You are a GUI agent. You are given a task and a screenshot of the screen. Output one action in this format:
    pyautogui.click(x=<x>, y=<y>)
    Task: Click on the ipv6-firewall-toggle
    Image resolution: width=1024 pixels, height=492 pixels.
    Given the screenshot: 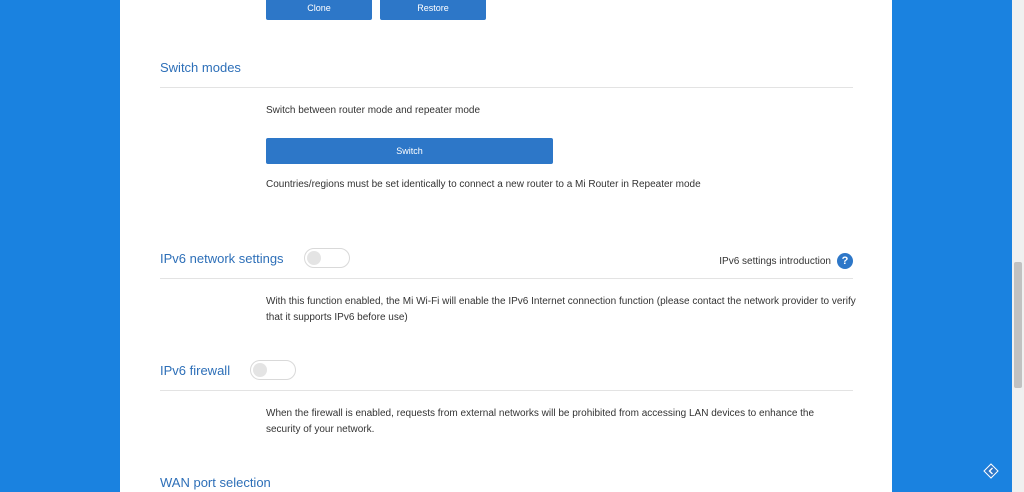 What is the action you would take?
    pyautogui.click(x=273, y=370)
    